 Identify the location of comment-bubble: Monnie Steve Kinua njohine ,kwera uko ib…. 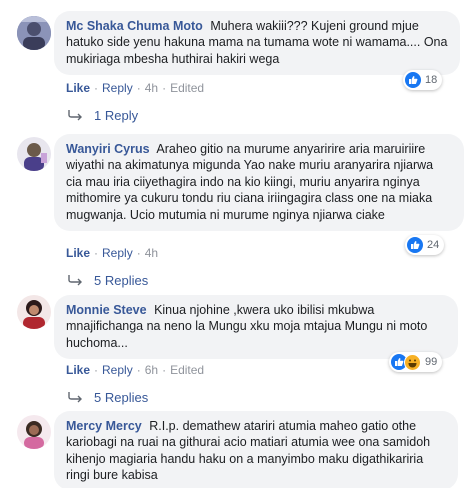
(256, 327).